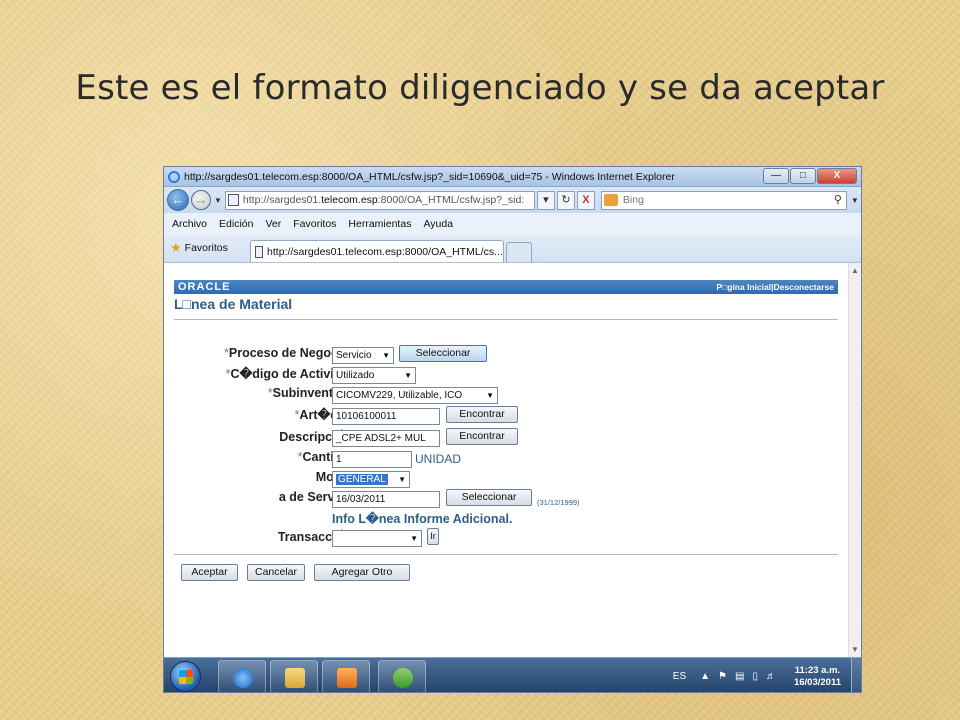 The height and width of the screenshot is (720, 960). I want to click on subinventario-value: CICOMV229, Utilizable, ICO, so click(399, 395).